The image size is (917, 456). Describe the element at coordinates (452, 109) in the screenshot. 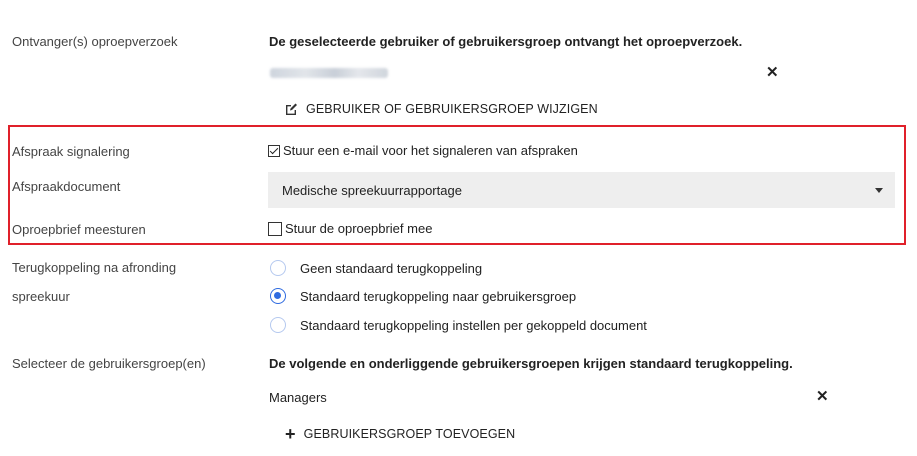

I see `change-recipient-label: GEBRUIKER OF GEBRUIKERSGROEP WIJZIGEN` at that location.